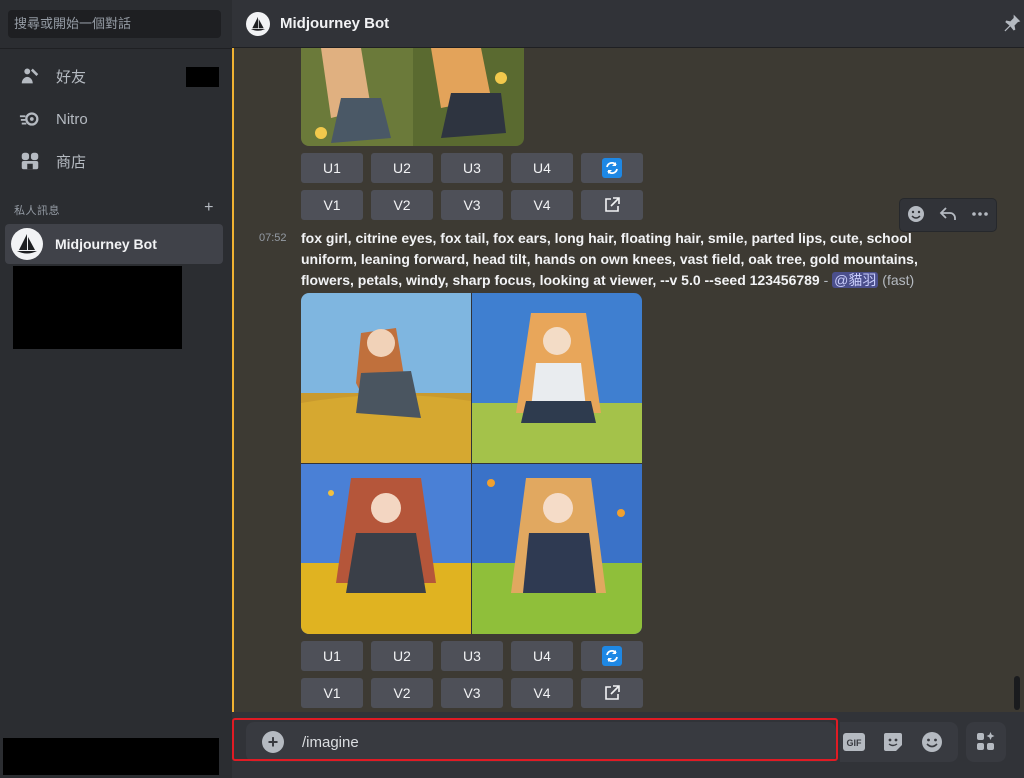 The image size is (1024, 778). What do you see at coordinates (114, 209) in the screenshot?
I see `dm-section-header: 私人訊息 +` at bounding box center [114, 209].